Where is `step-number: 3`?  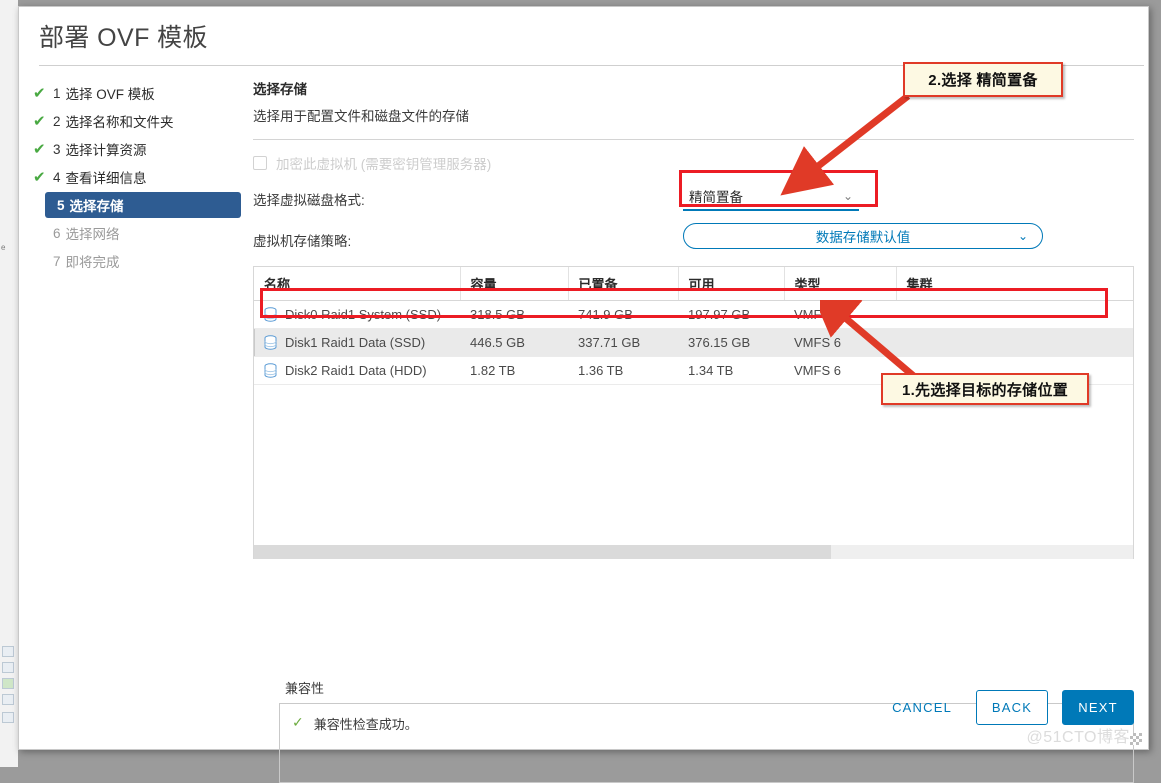 step-number: 3 is located at coordinates (57, 149).